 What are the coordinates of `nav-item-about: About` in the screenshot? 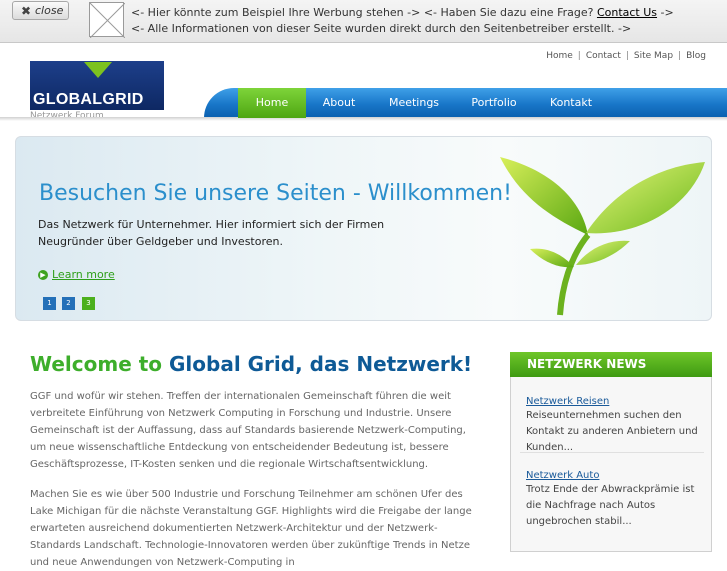 It's located at (339, 103).